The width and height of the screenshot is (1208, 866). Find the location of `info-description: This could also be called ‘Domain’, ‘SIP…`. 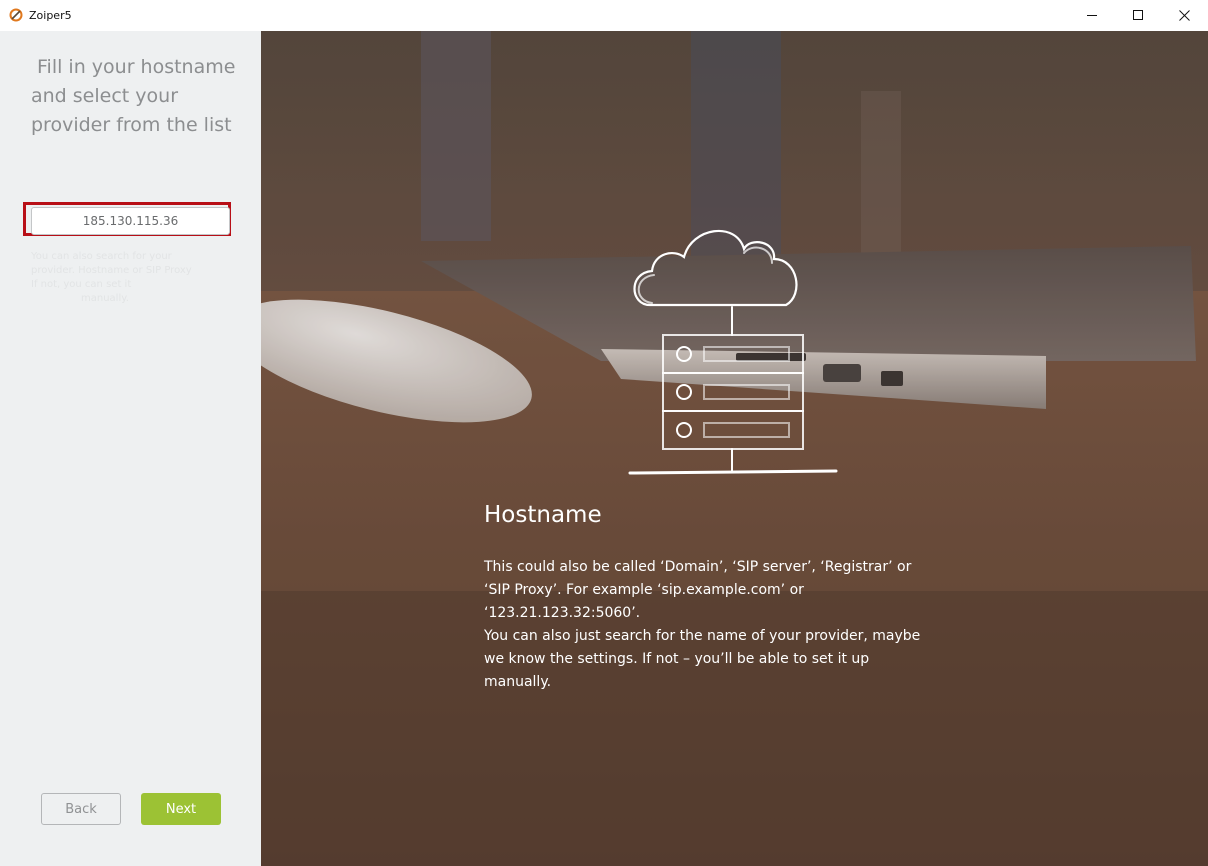

info-description: This could also be called ‘Domain’, ‘SIP… is located at coordinates (714, 625).